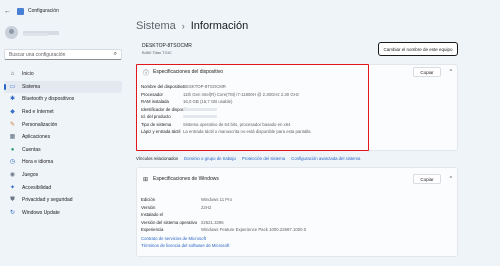  Describe the element at coordinates (152, 94) in the screenshot. I see `spec-key: Procesador` at that location.